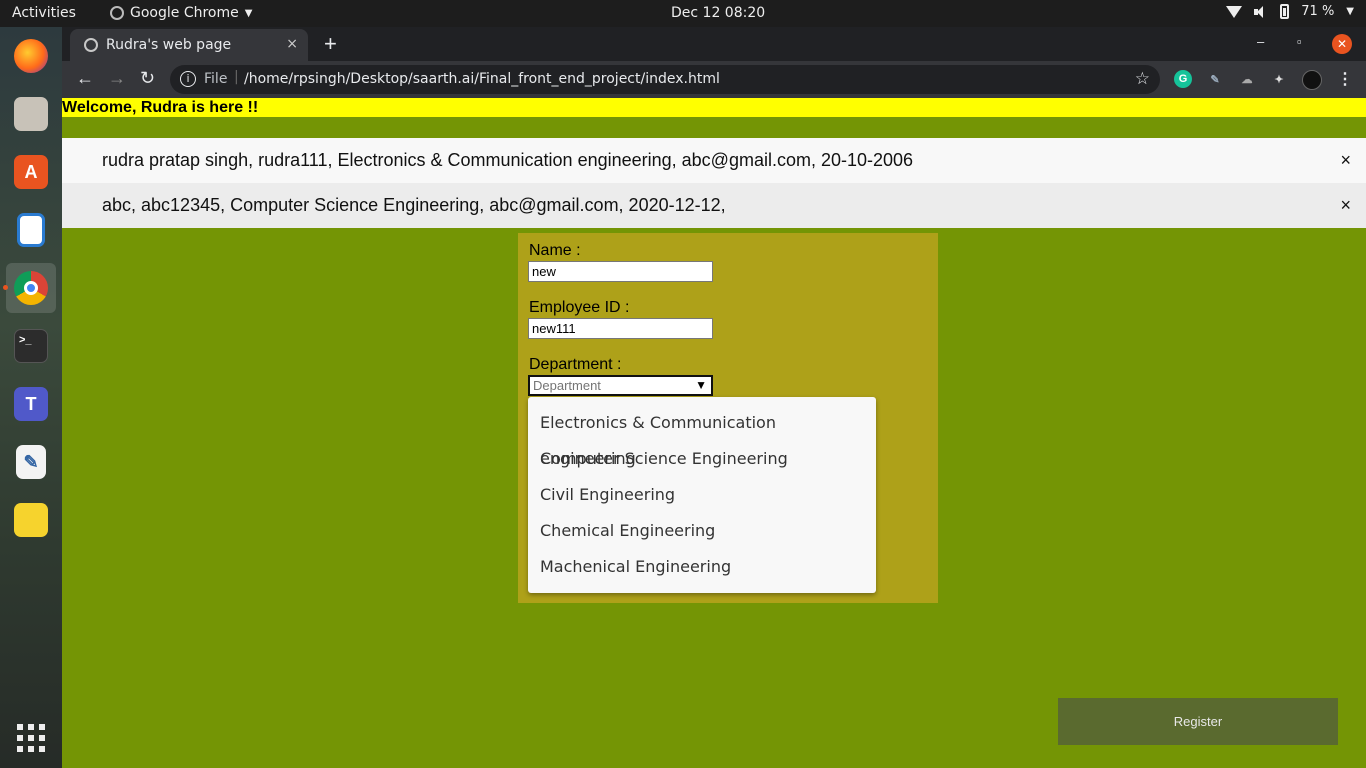 Image resolution: width=1366 pixels, height=768 pixels. Describe the element at coordinates (701, 385) in the screenshot. I see `dropdown-arrow-icon: ▼` at that location.